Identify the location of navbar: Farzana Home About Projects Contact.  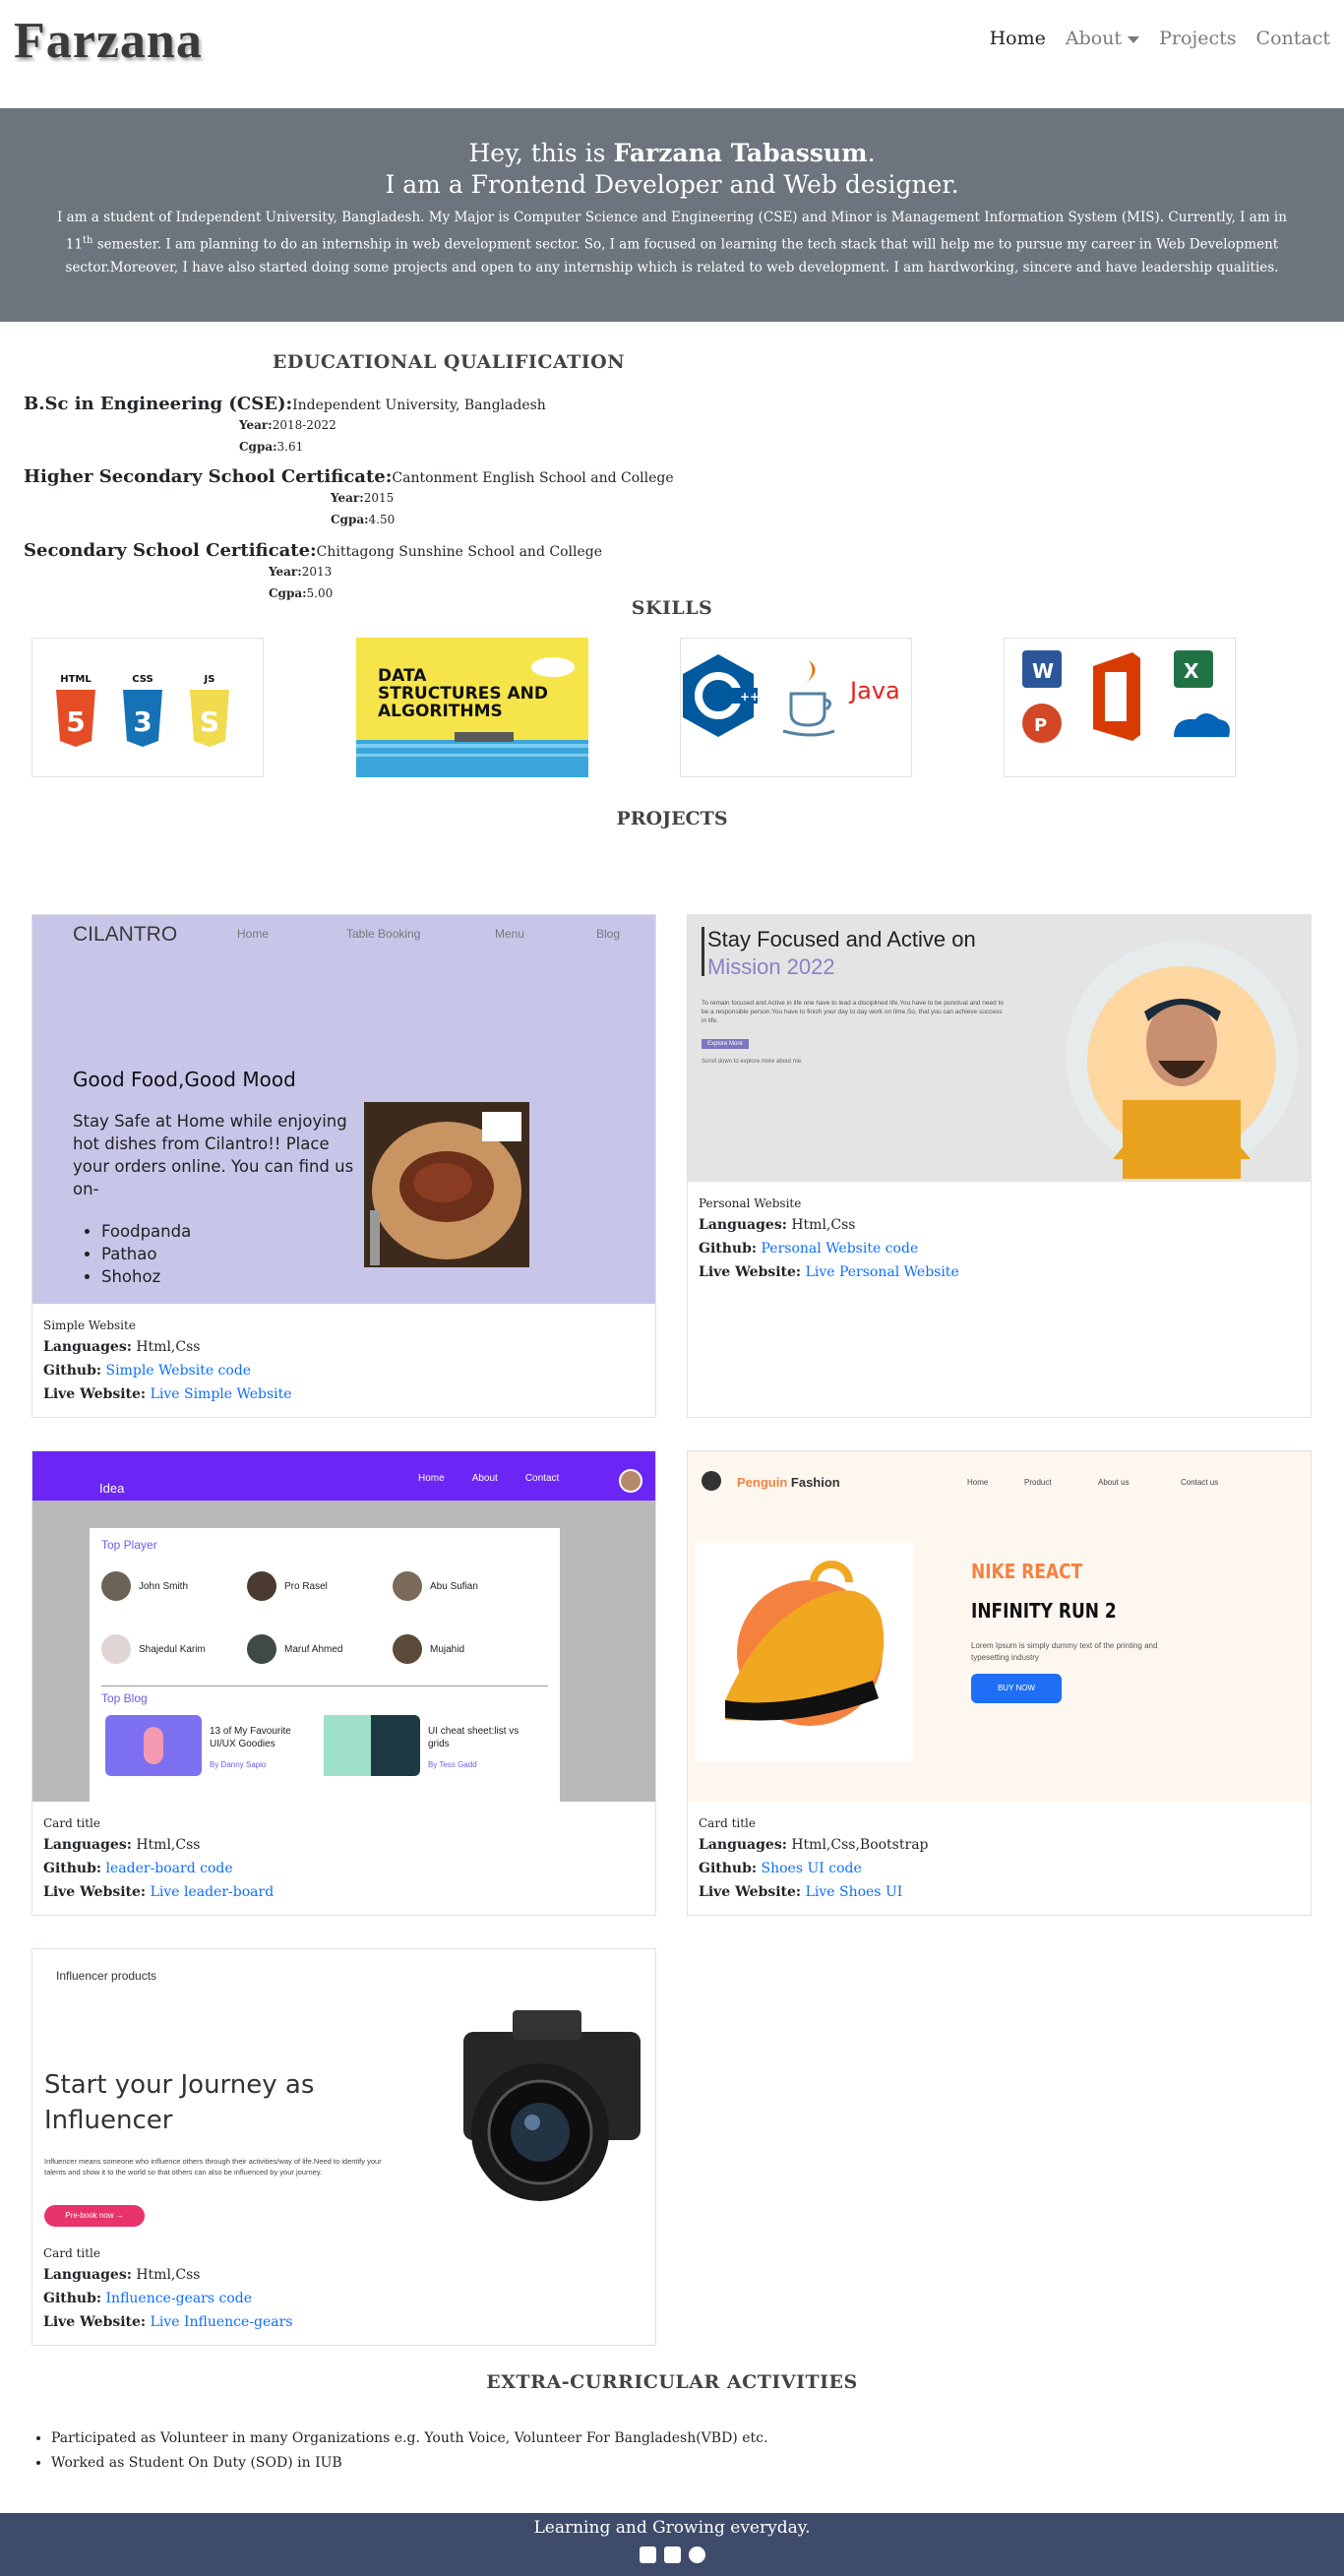
(672, 54).